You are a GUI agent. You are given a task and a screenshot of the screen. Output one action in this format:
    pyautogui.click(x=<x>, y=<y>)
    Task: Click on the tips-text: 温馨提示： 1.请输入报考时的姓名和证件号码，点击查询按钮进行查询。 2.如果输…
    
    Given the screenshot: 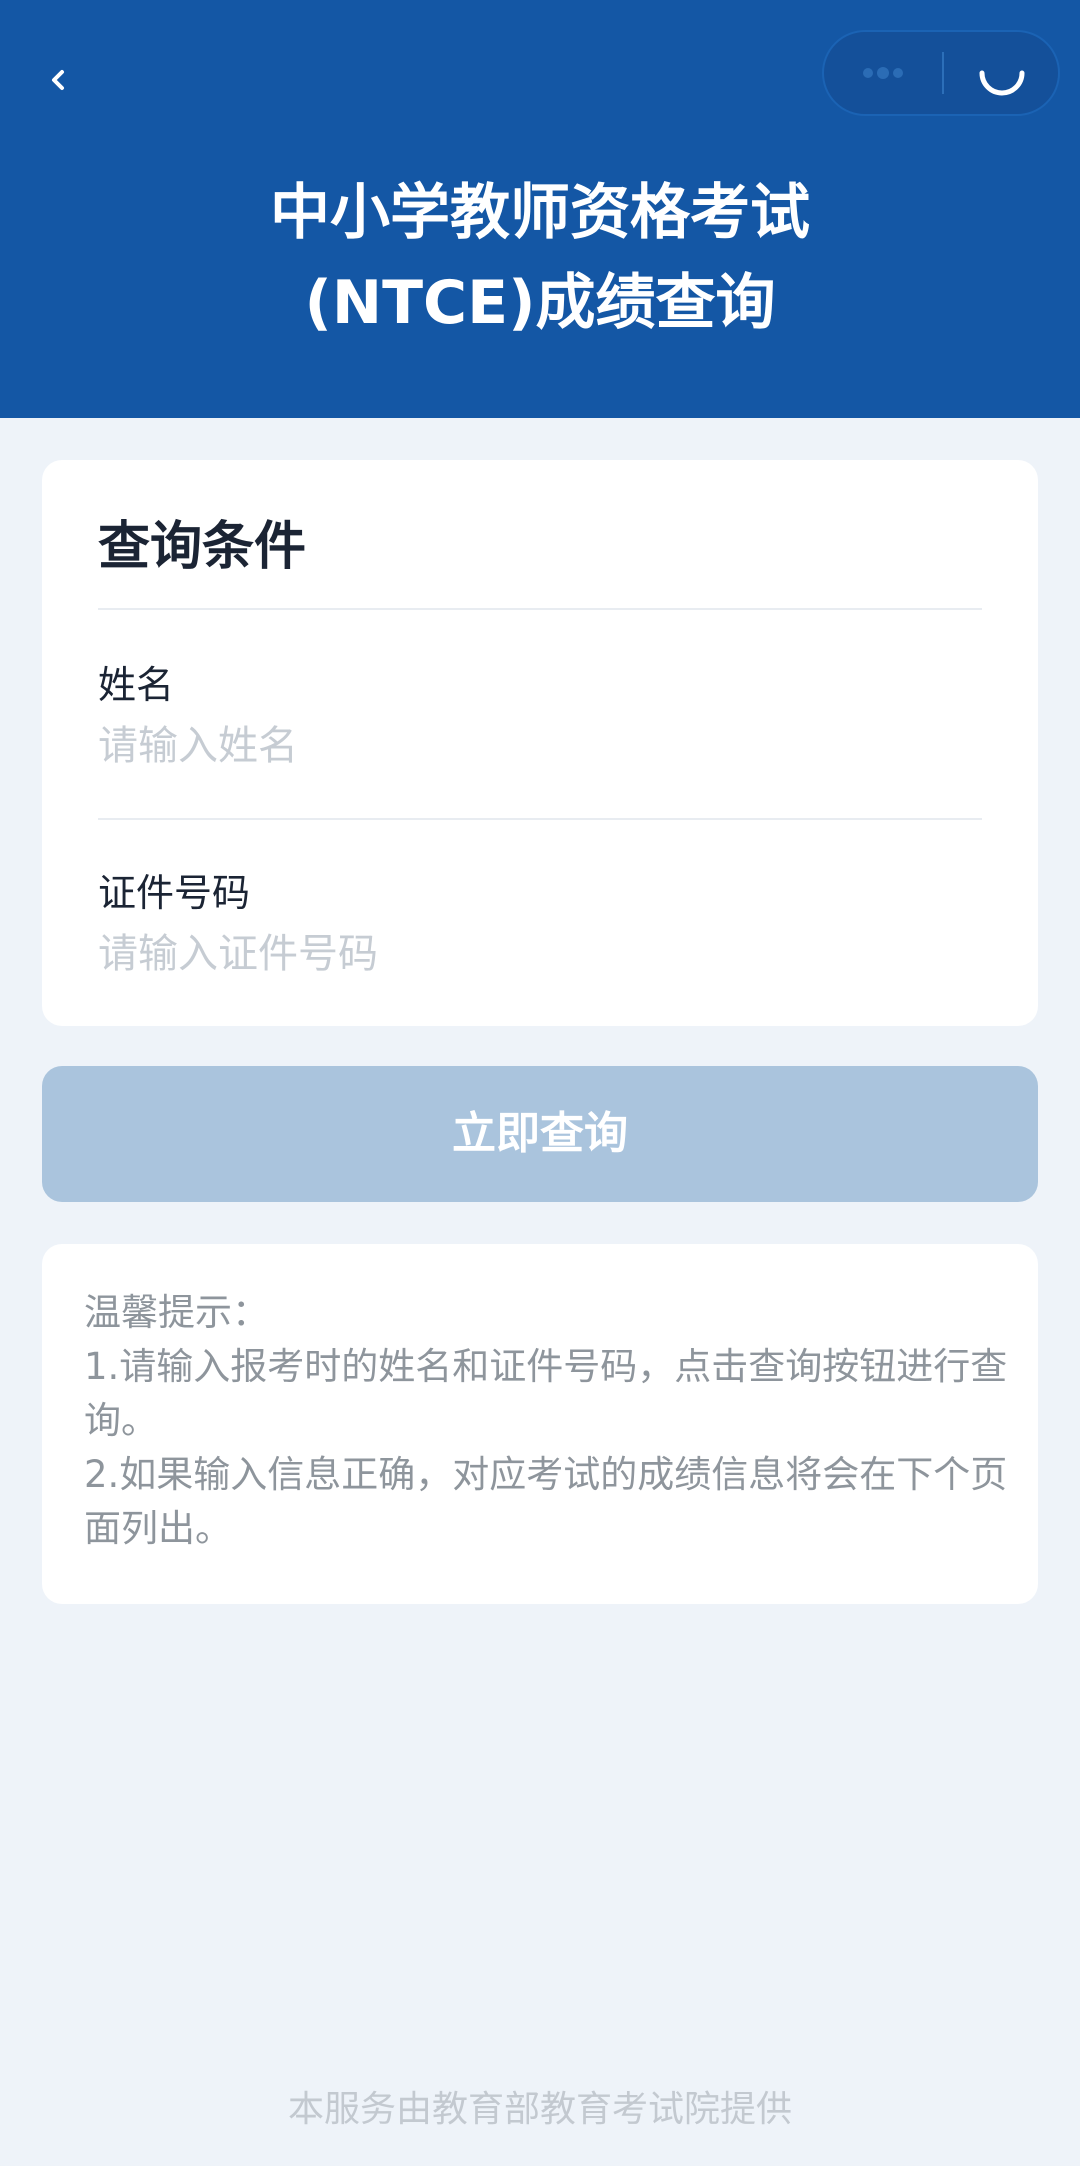 What is the action you would take?
    pyautogui.click(x=549, y=1421)
    